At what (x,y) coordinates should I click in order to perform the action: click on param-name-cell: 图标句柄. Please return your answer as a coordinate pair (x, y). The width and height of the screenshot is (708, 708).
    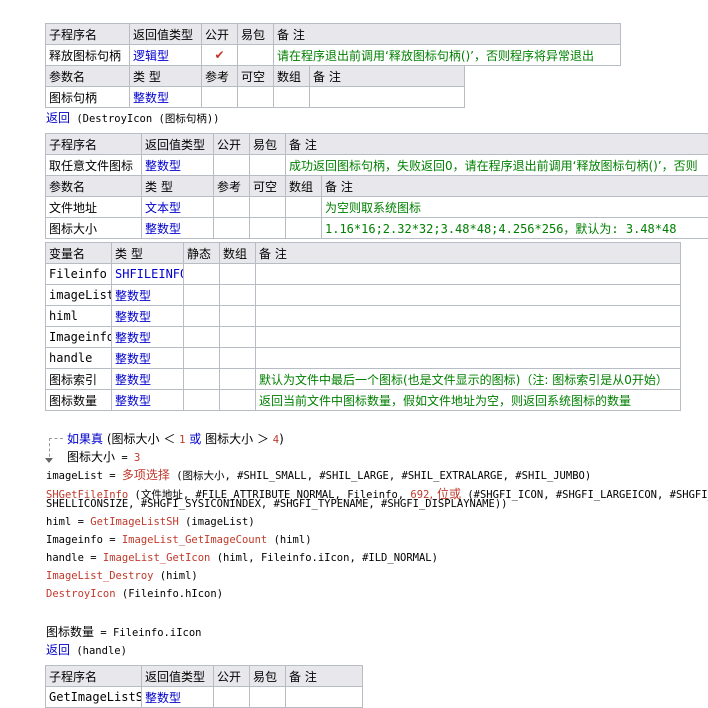
    Looking at the image, I should click on (88, 97).